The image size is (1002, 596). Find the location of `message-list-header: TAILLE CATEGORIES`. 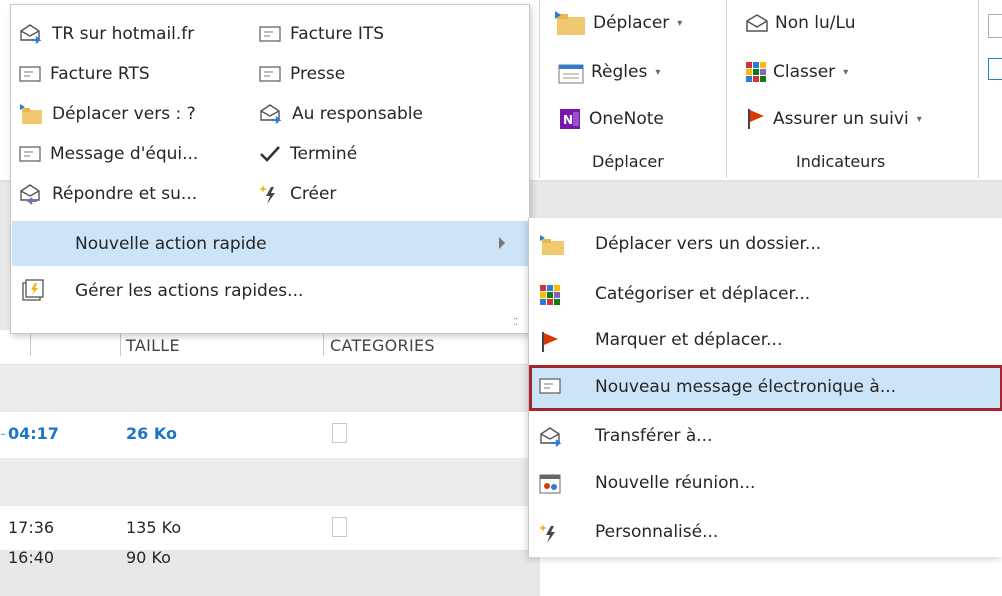

message-list-header: TAILLE CATEGORIES is located at coordinates (270, 347).